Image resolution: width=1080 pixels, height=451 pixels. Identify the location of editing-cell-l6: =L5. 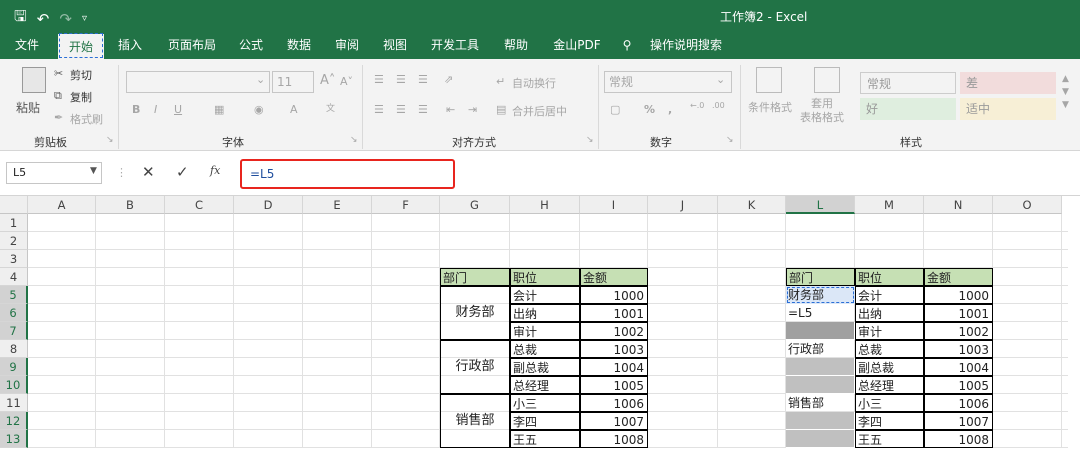
(820, 313).